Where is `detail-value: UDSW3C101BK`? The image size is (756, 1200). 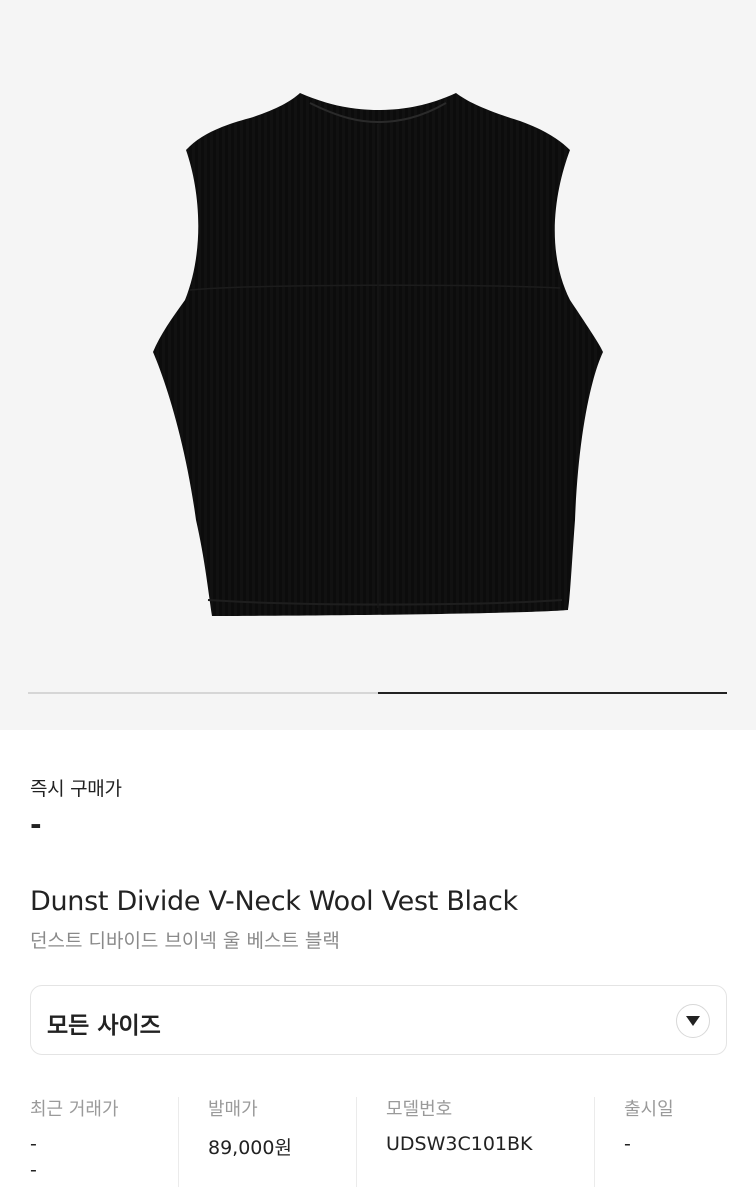 detail-value: UDSW3C101BK is located at coordinates (459, 1144).